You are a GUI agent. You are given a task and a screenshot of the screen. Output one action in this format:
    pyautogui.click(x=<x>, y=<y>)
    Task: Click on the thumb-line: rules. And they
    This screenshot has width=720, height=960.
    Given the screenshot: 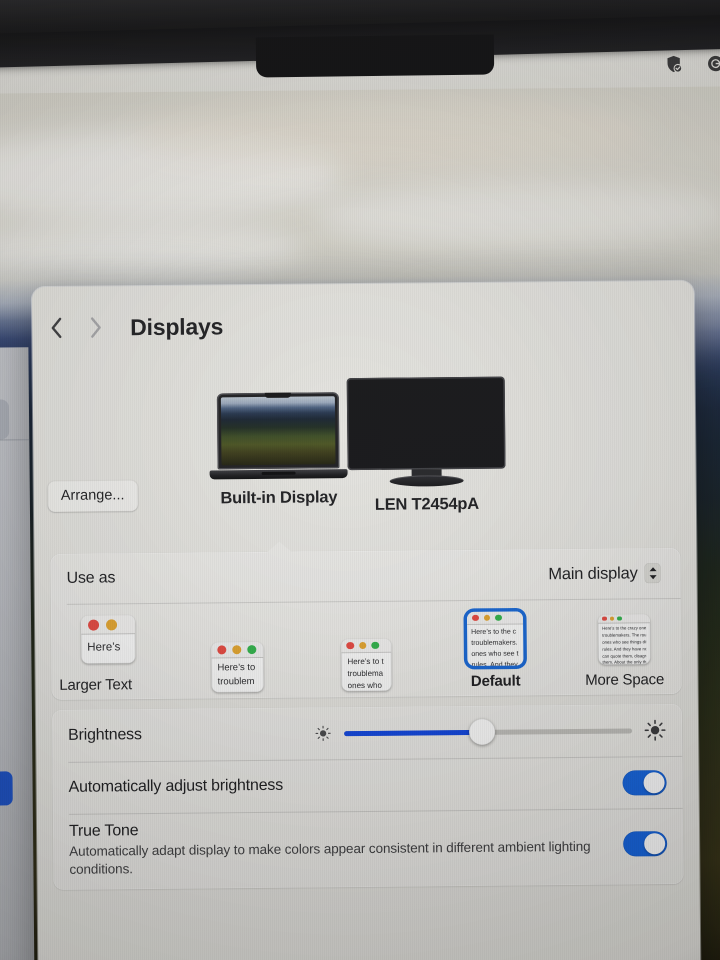 What is the action you would take?
    pyautogui.click(x=494, y=663)
    